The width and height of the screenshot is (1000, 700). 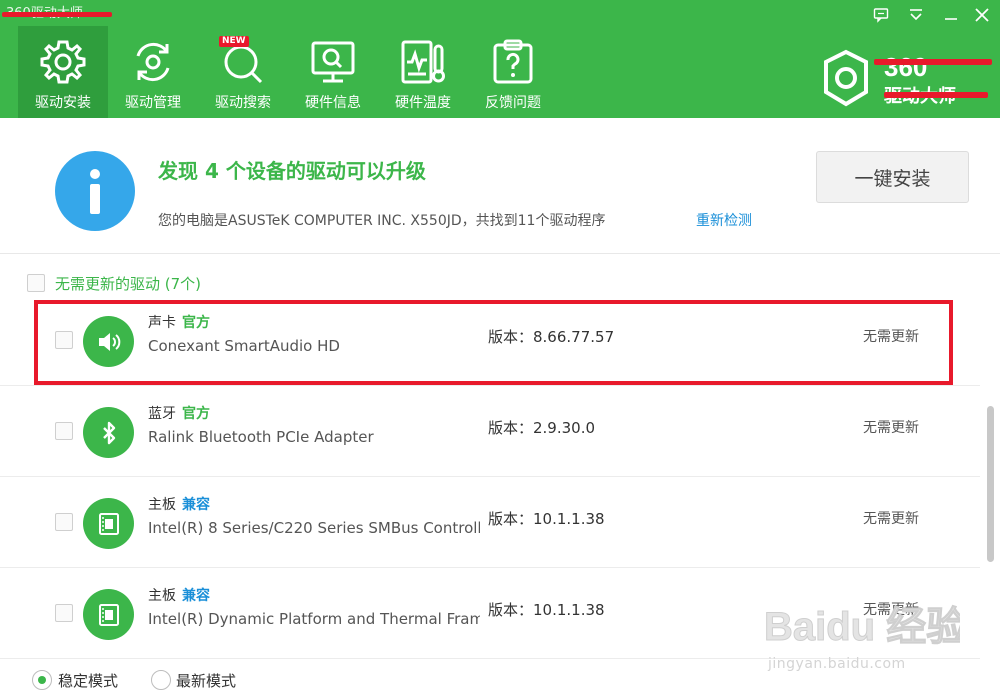 I want to click on tab-feedback: 反馈问题, so click(x=513, y=72).